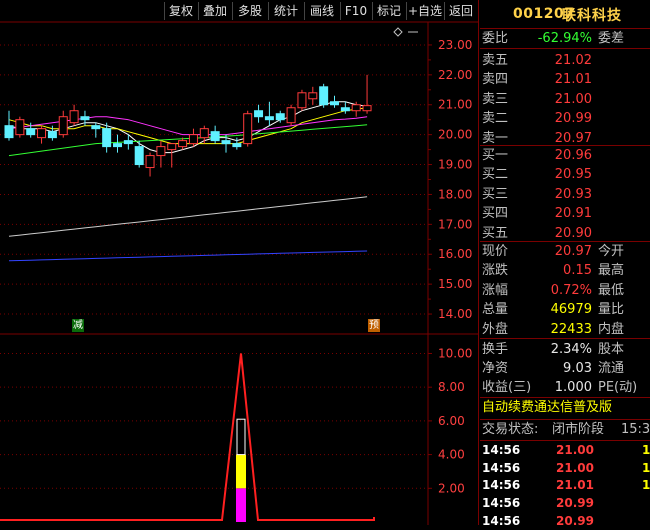 Image resolution: width=650 pixels, height=530 pixels. What do you see at coordinates (611, 368) in the screenshot?
I see `fundamental-label-2: 流通` at bounding box center [611, 368].